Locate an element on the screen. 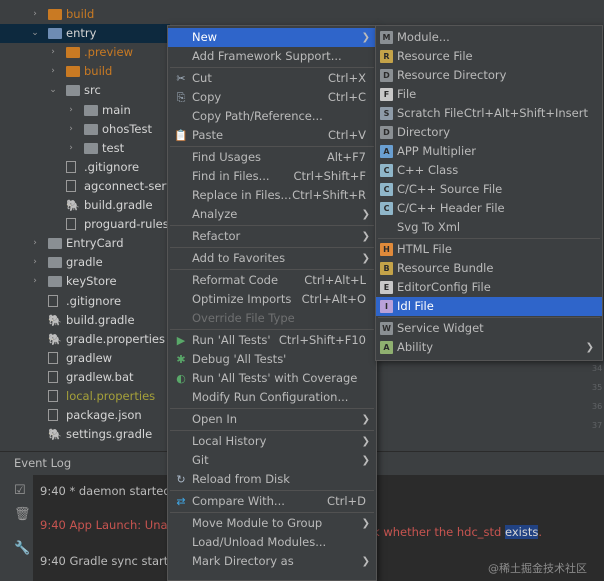 The image size is (604, 581). menu-separator is located at coordinates (272, 512).